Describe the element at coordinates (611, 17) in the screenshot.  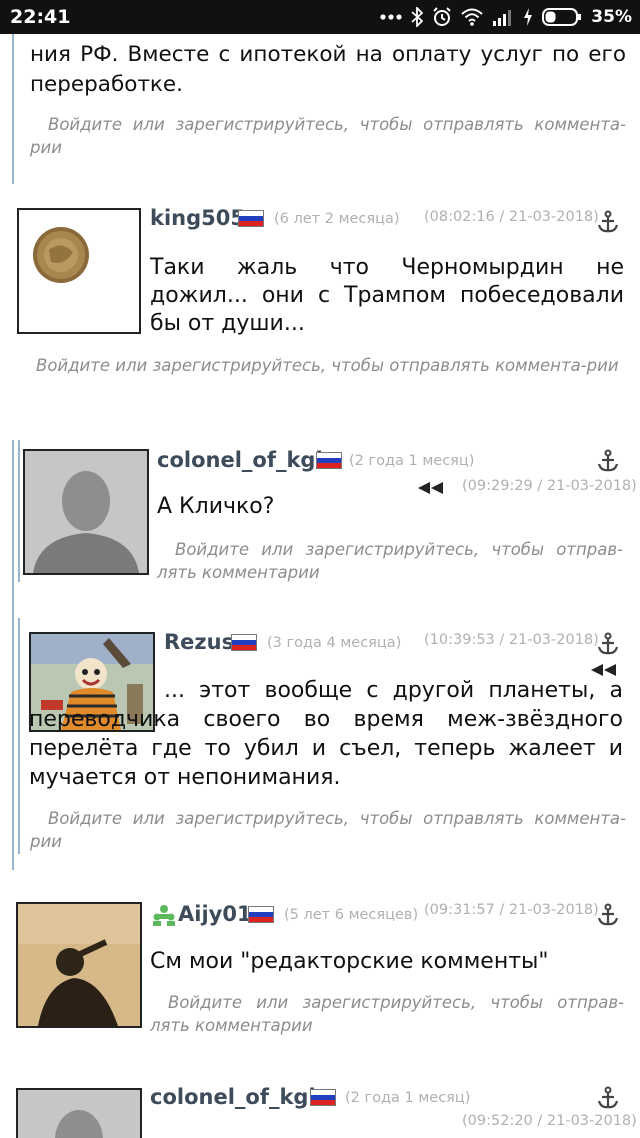
I see `battery-percent: 35%` at that location.